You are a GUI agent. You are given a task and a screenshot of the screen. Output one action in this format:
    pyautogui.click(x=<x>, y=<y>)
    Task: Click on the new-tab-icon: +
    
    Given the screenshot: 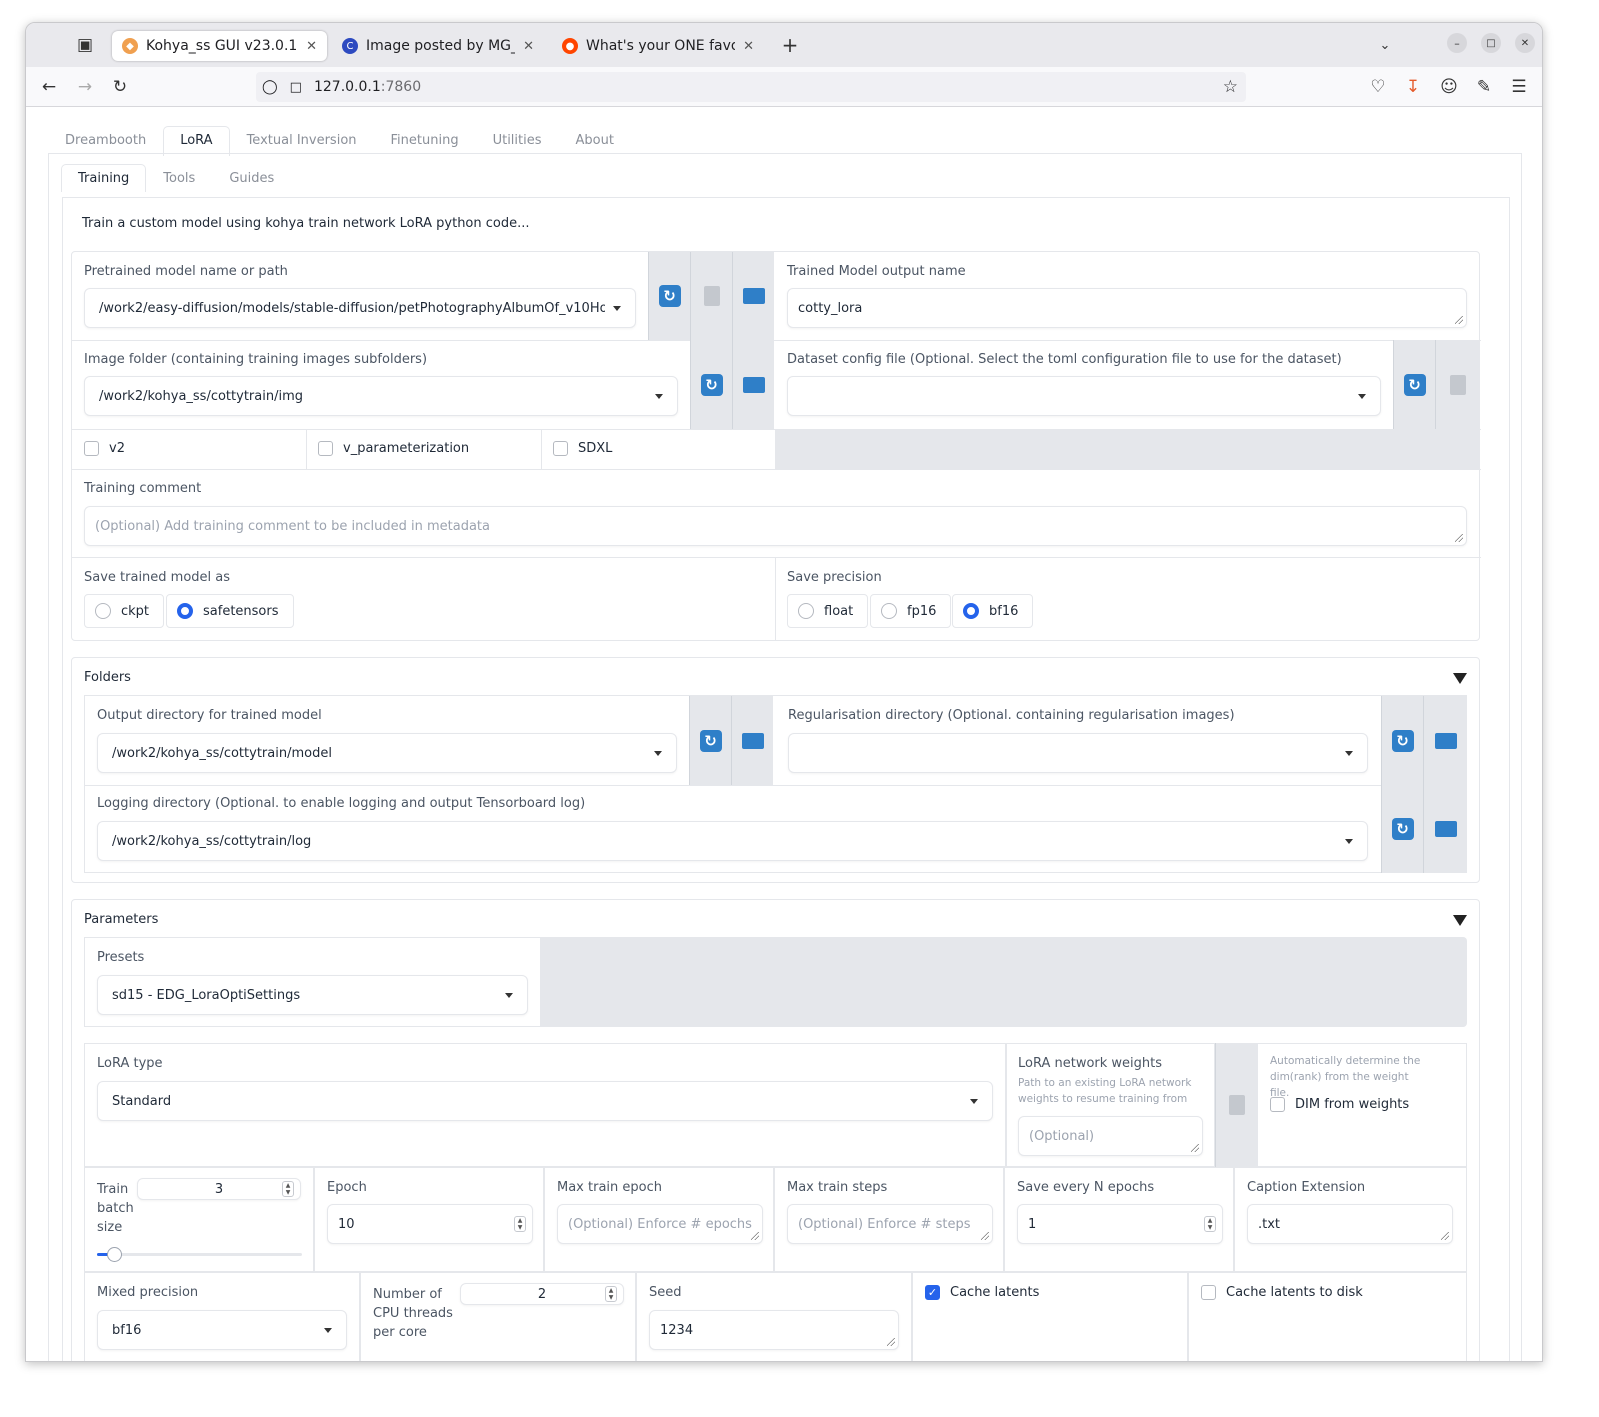 What is the action you would take?
    pyautogui.click(x=790, y=45)
    